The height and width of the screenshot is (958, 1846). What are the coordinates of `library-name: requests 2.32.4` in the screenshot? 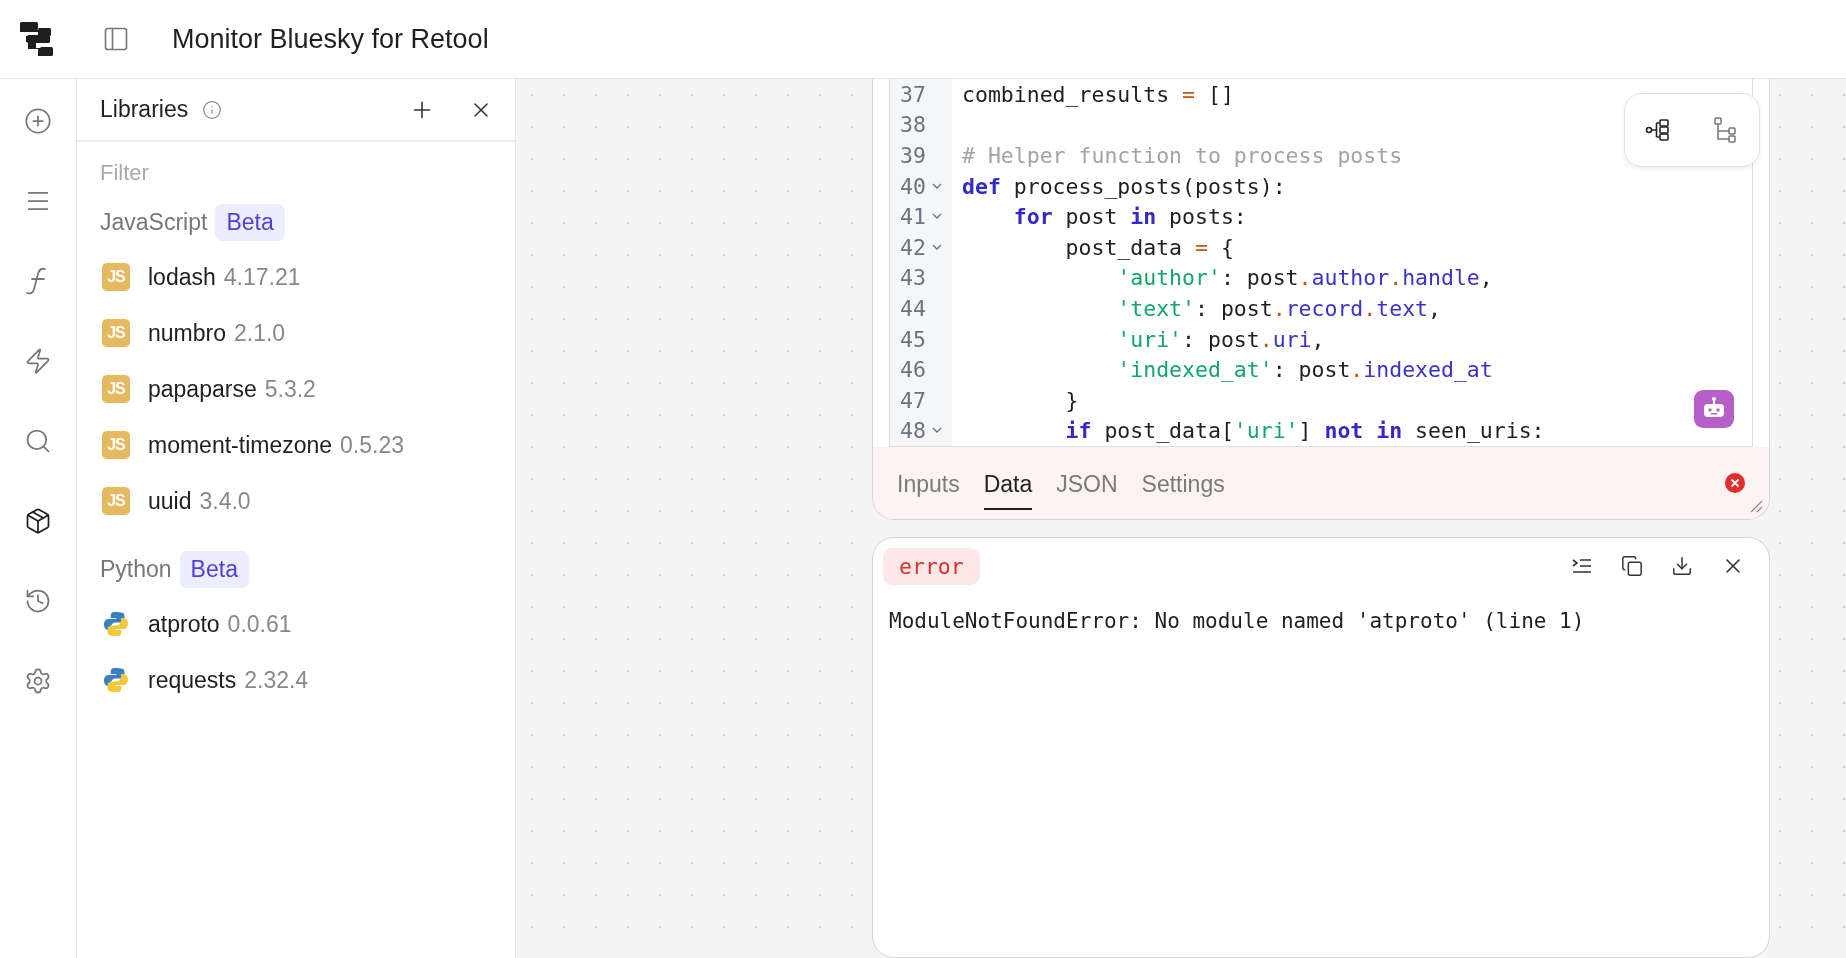 It's located at (228, 680).